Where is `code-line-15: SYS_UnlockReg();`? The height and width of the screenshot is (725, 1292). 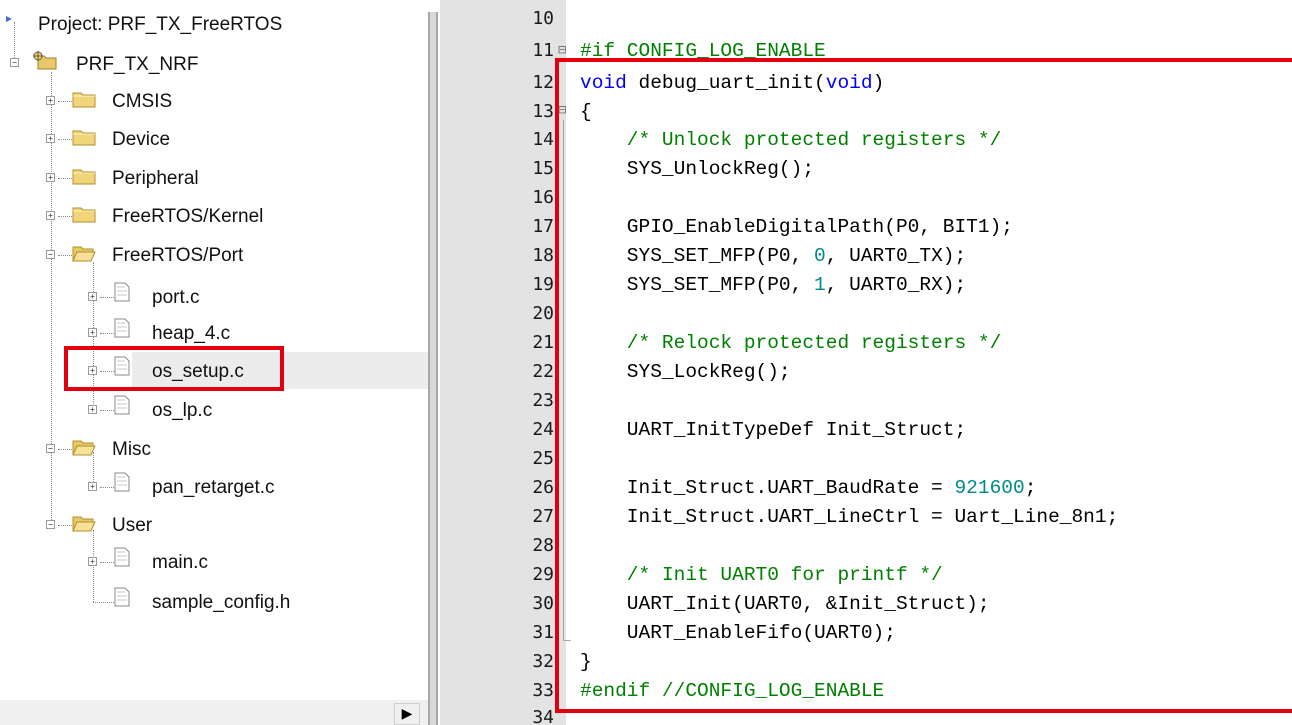
code-line-15: SYS_UnlockReg(); is located at coordinates (697, 169).